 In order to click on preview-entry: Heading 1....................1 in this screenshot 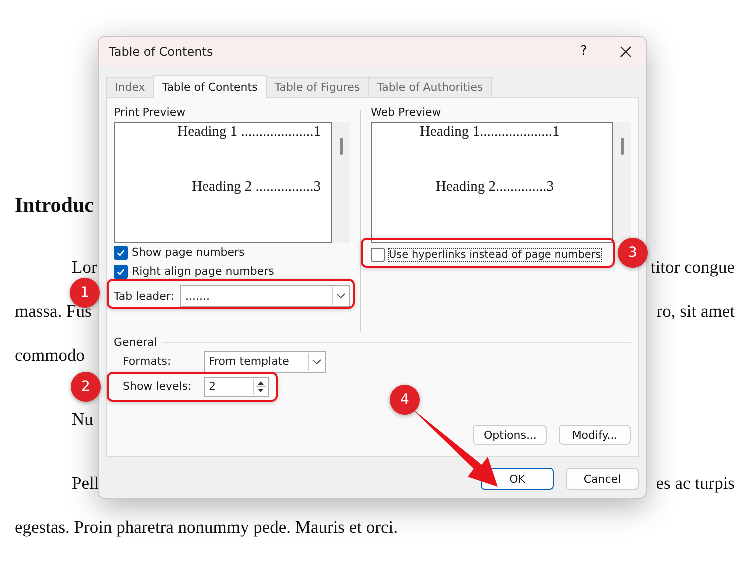, I will do `click(490, 132)`.